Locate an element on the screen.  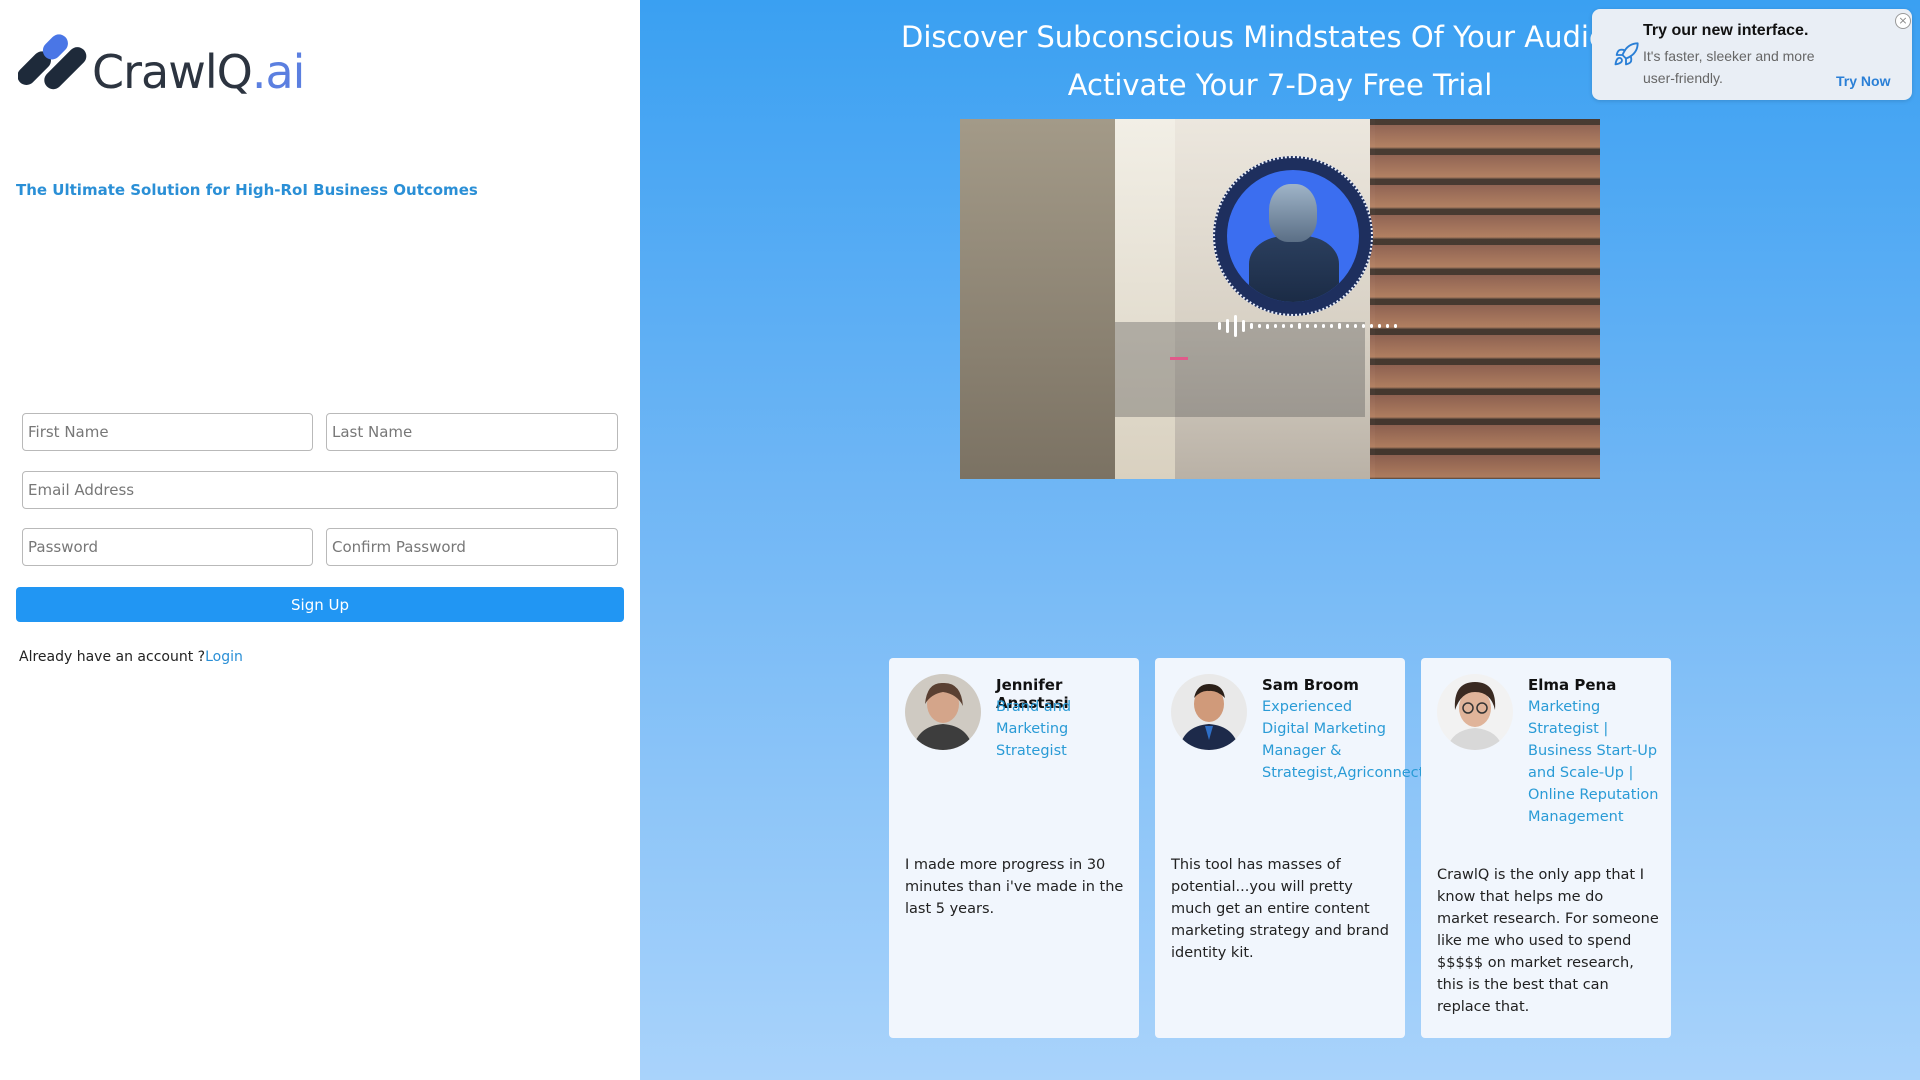
login-link: Login is located at coordinates (224, 657).